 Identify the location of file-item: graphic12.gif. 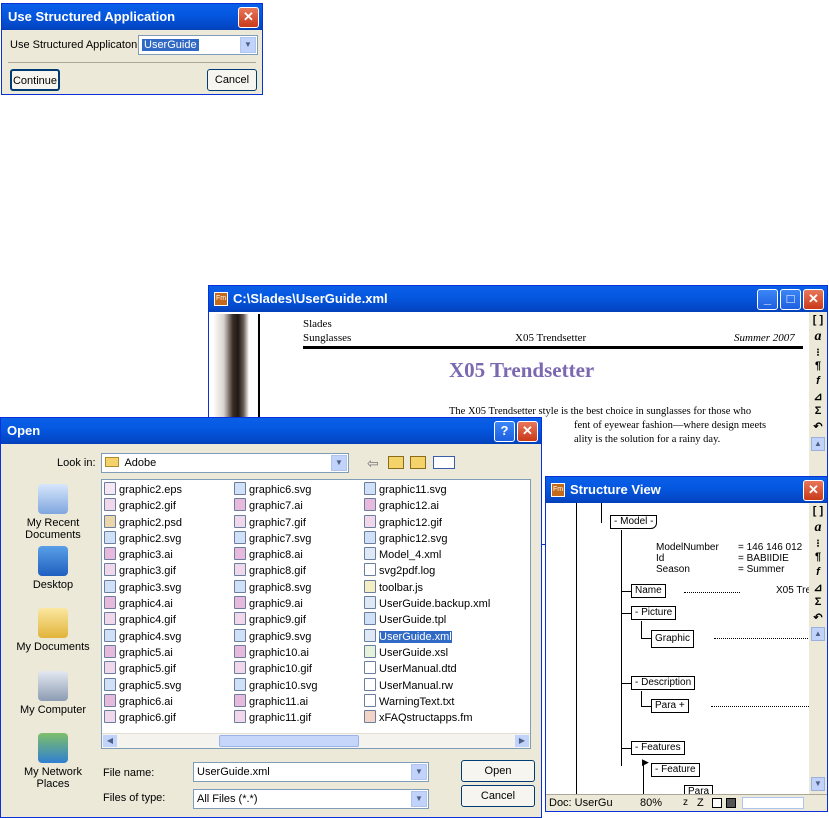
(427, 522).